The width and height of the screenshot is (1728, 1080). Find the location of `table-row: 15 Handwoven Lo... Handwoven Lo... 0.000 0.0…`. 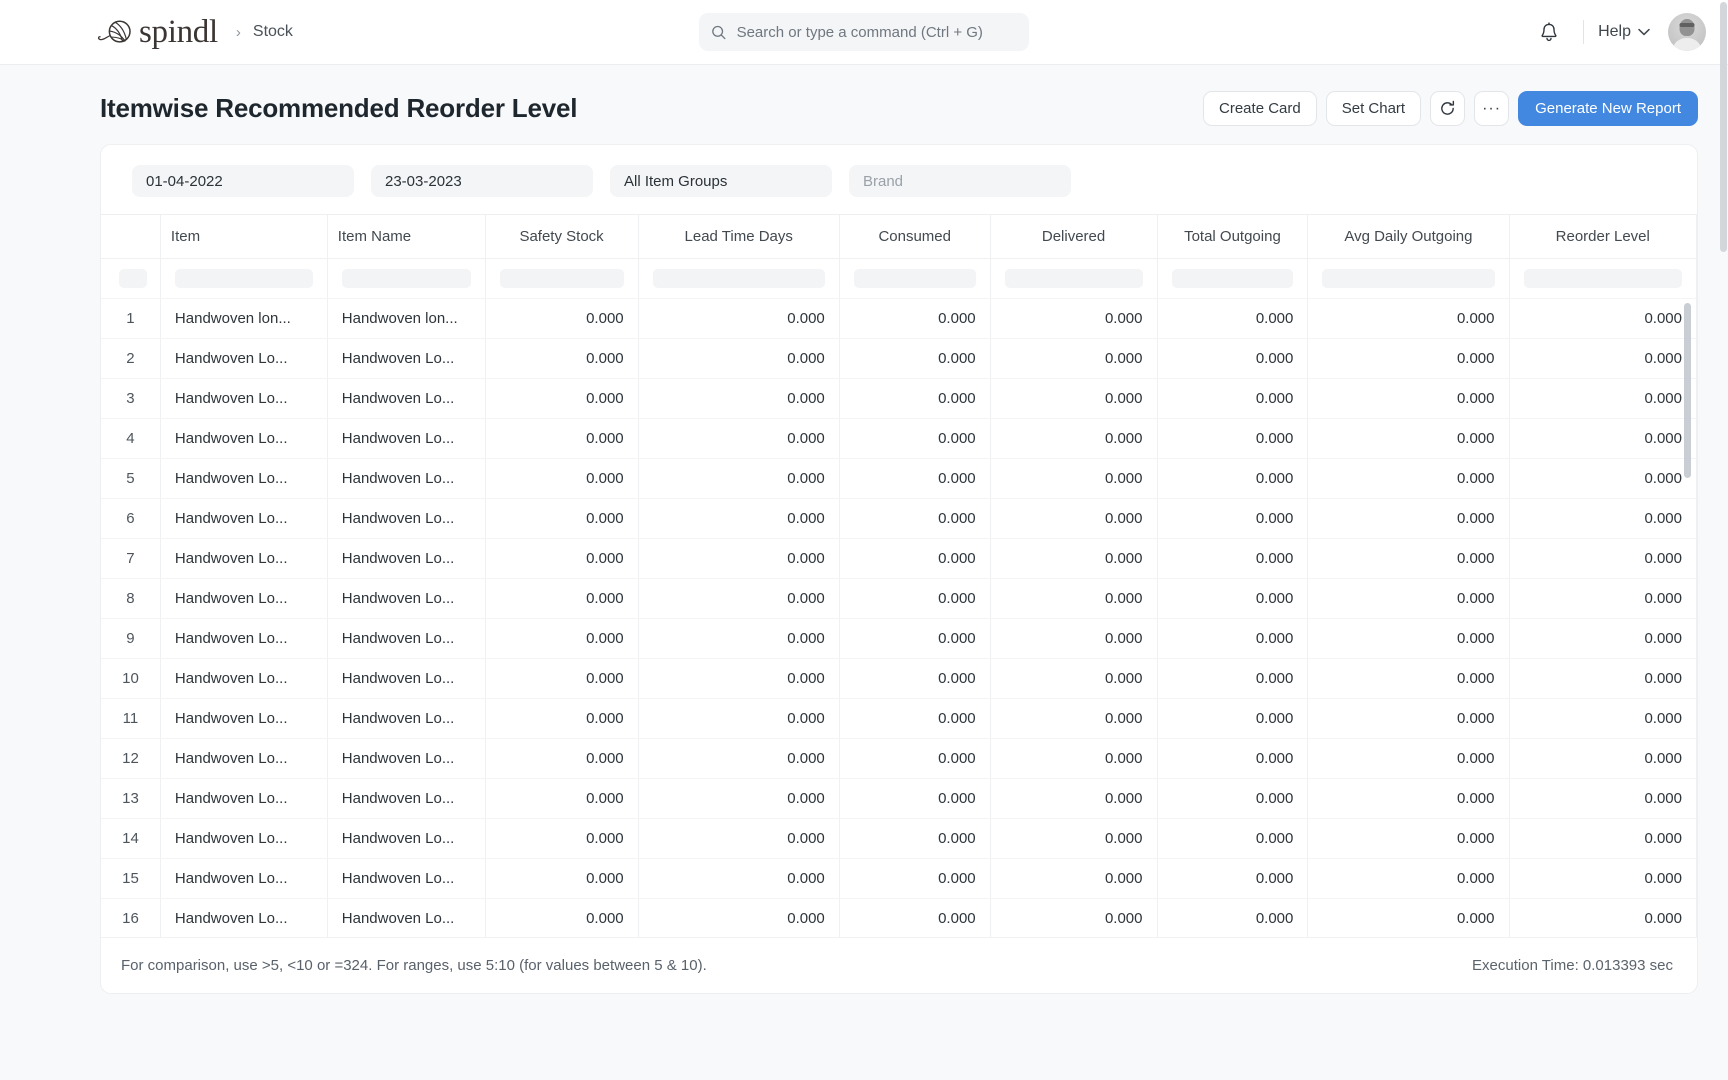

table-row: 15 Handwoven Lo... Handwoven Lo... 0.000 0.0… is located at coordinates (899, 878).